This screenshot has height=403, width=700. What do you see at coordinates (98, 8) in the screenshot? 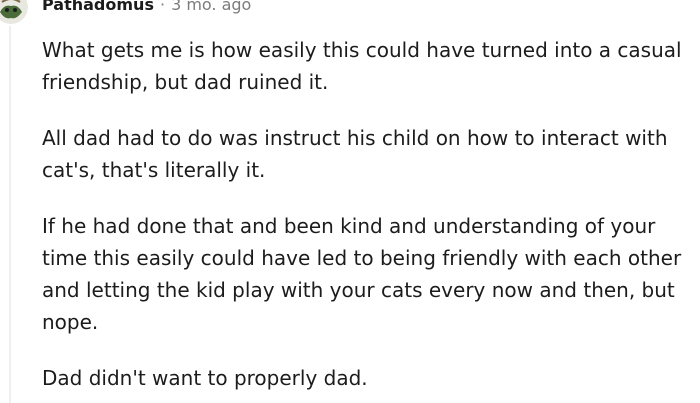
I see `author-username: Pathadomus` at bounding box center [98, 8].